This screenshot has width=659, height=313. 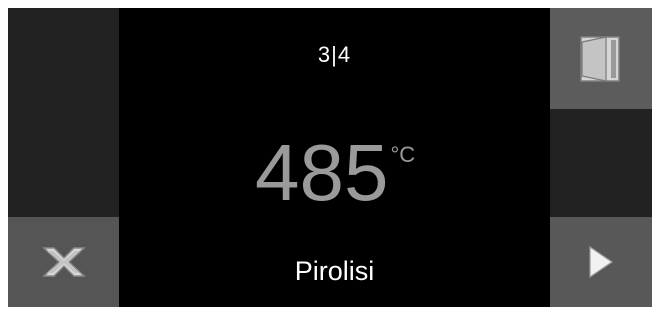 I want to click on next-button, so click(x=601, y=262).